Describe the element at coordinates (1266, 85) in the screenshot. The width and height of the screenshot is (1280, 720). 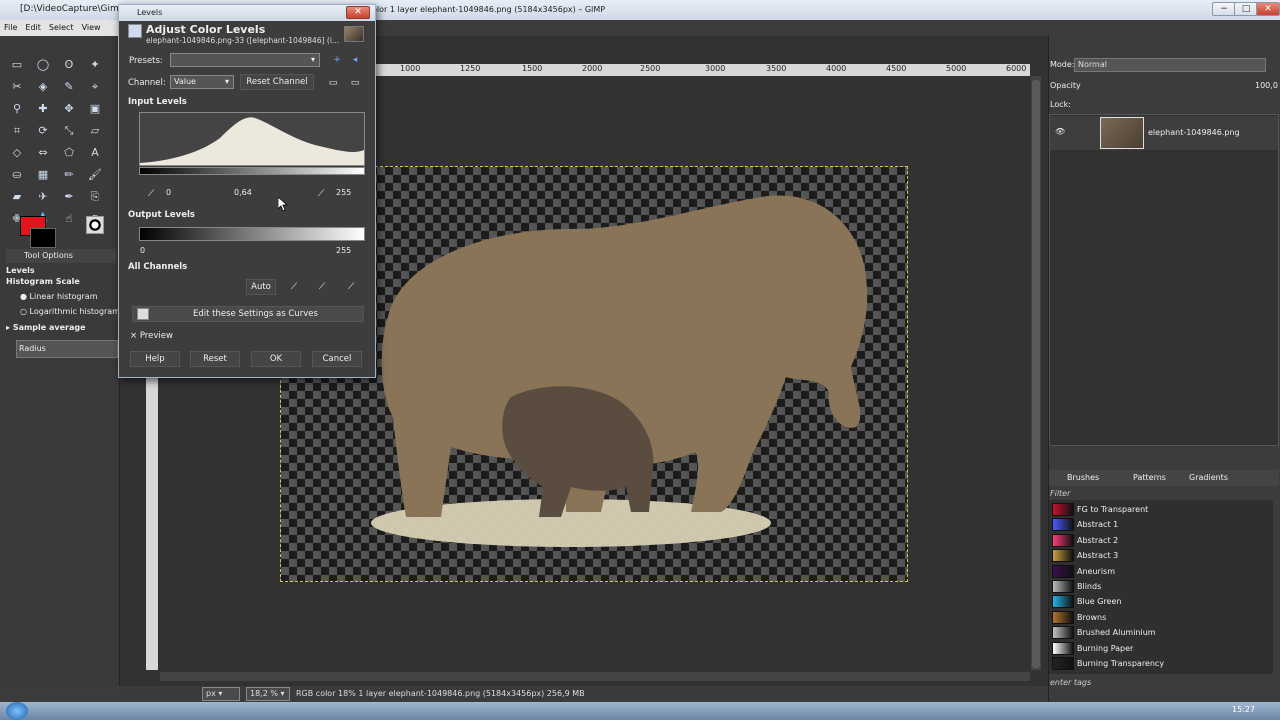
I see `opacity-value: 100,0` at that location.